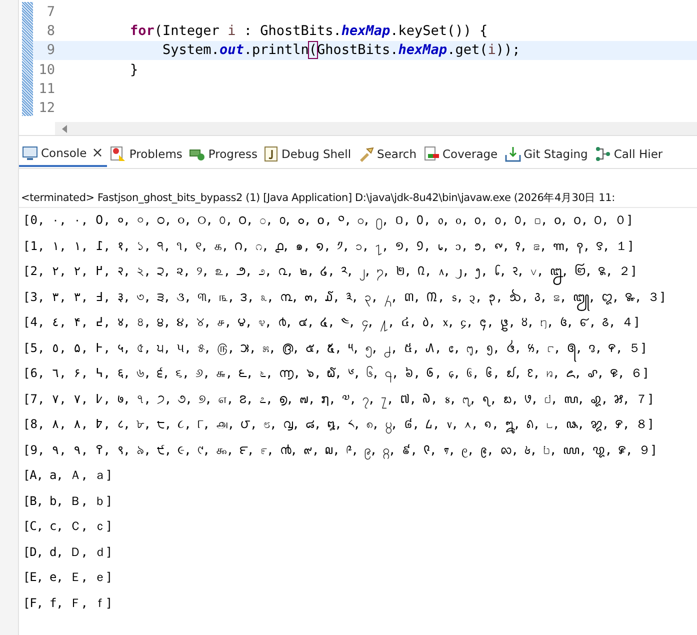  Describe the element at coordinates (271, 154) in the screenshot. I see `document-j-icon` at that location.